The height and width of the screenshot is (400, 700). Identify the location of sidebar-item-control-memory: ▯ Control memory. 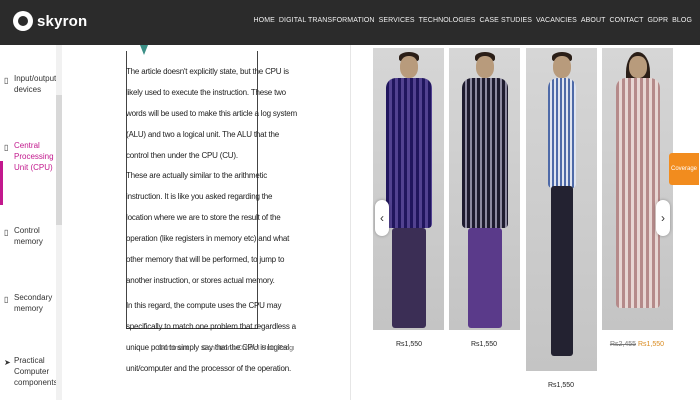
(29, 236).